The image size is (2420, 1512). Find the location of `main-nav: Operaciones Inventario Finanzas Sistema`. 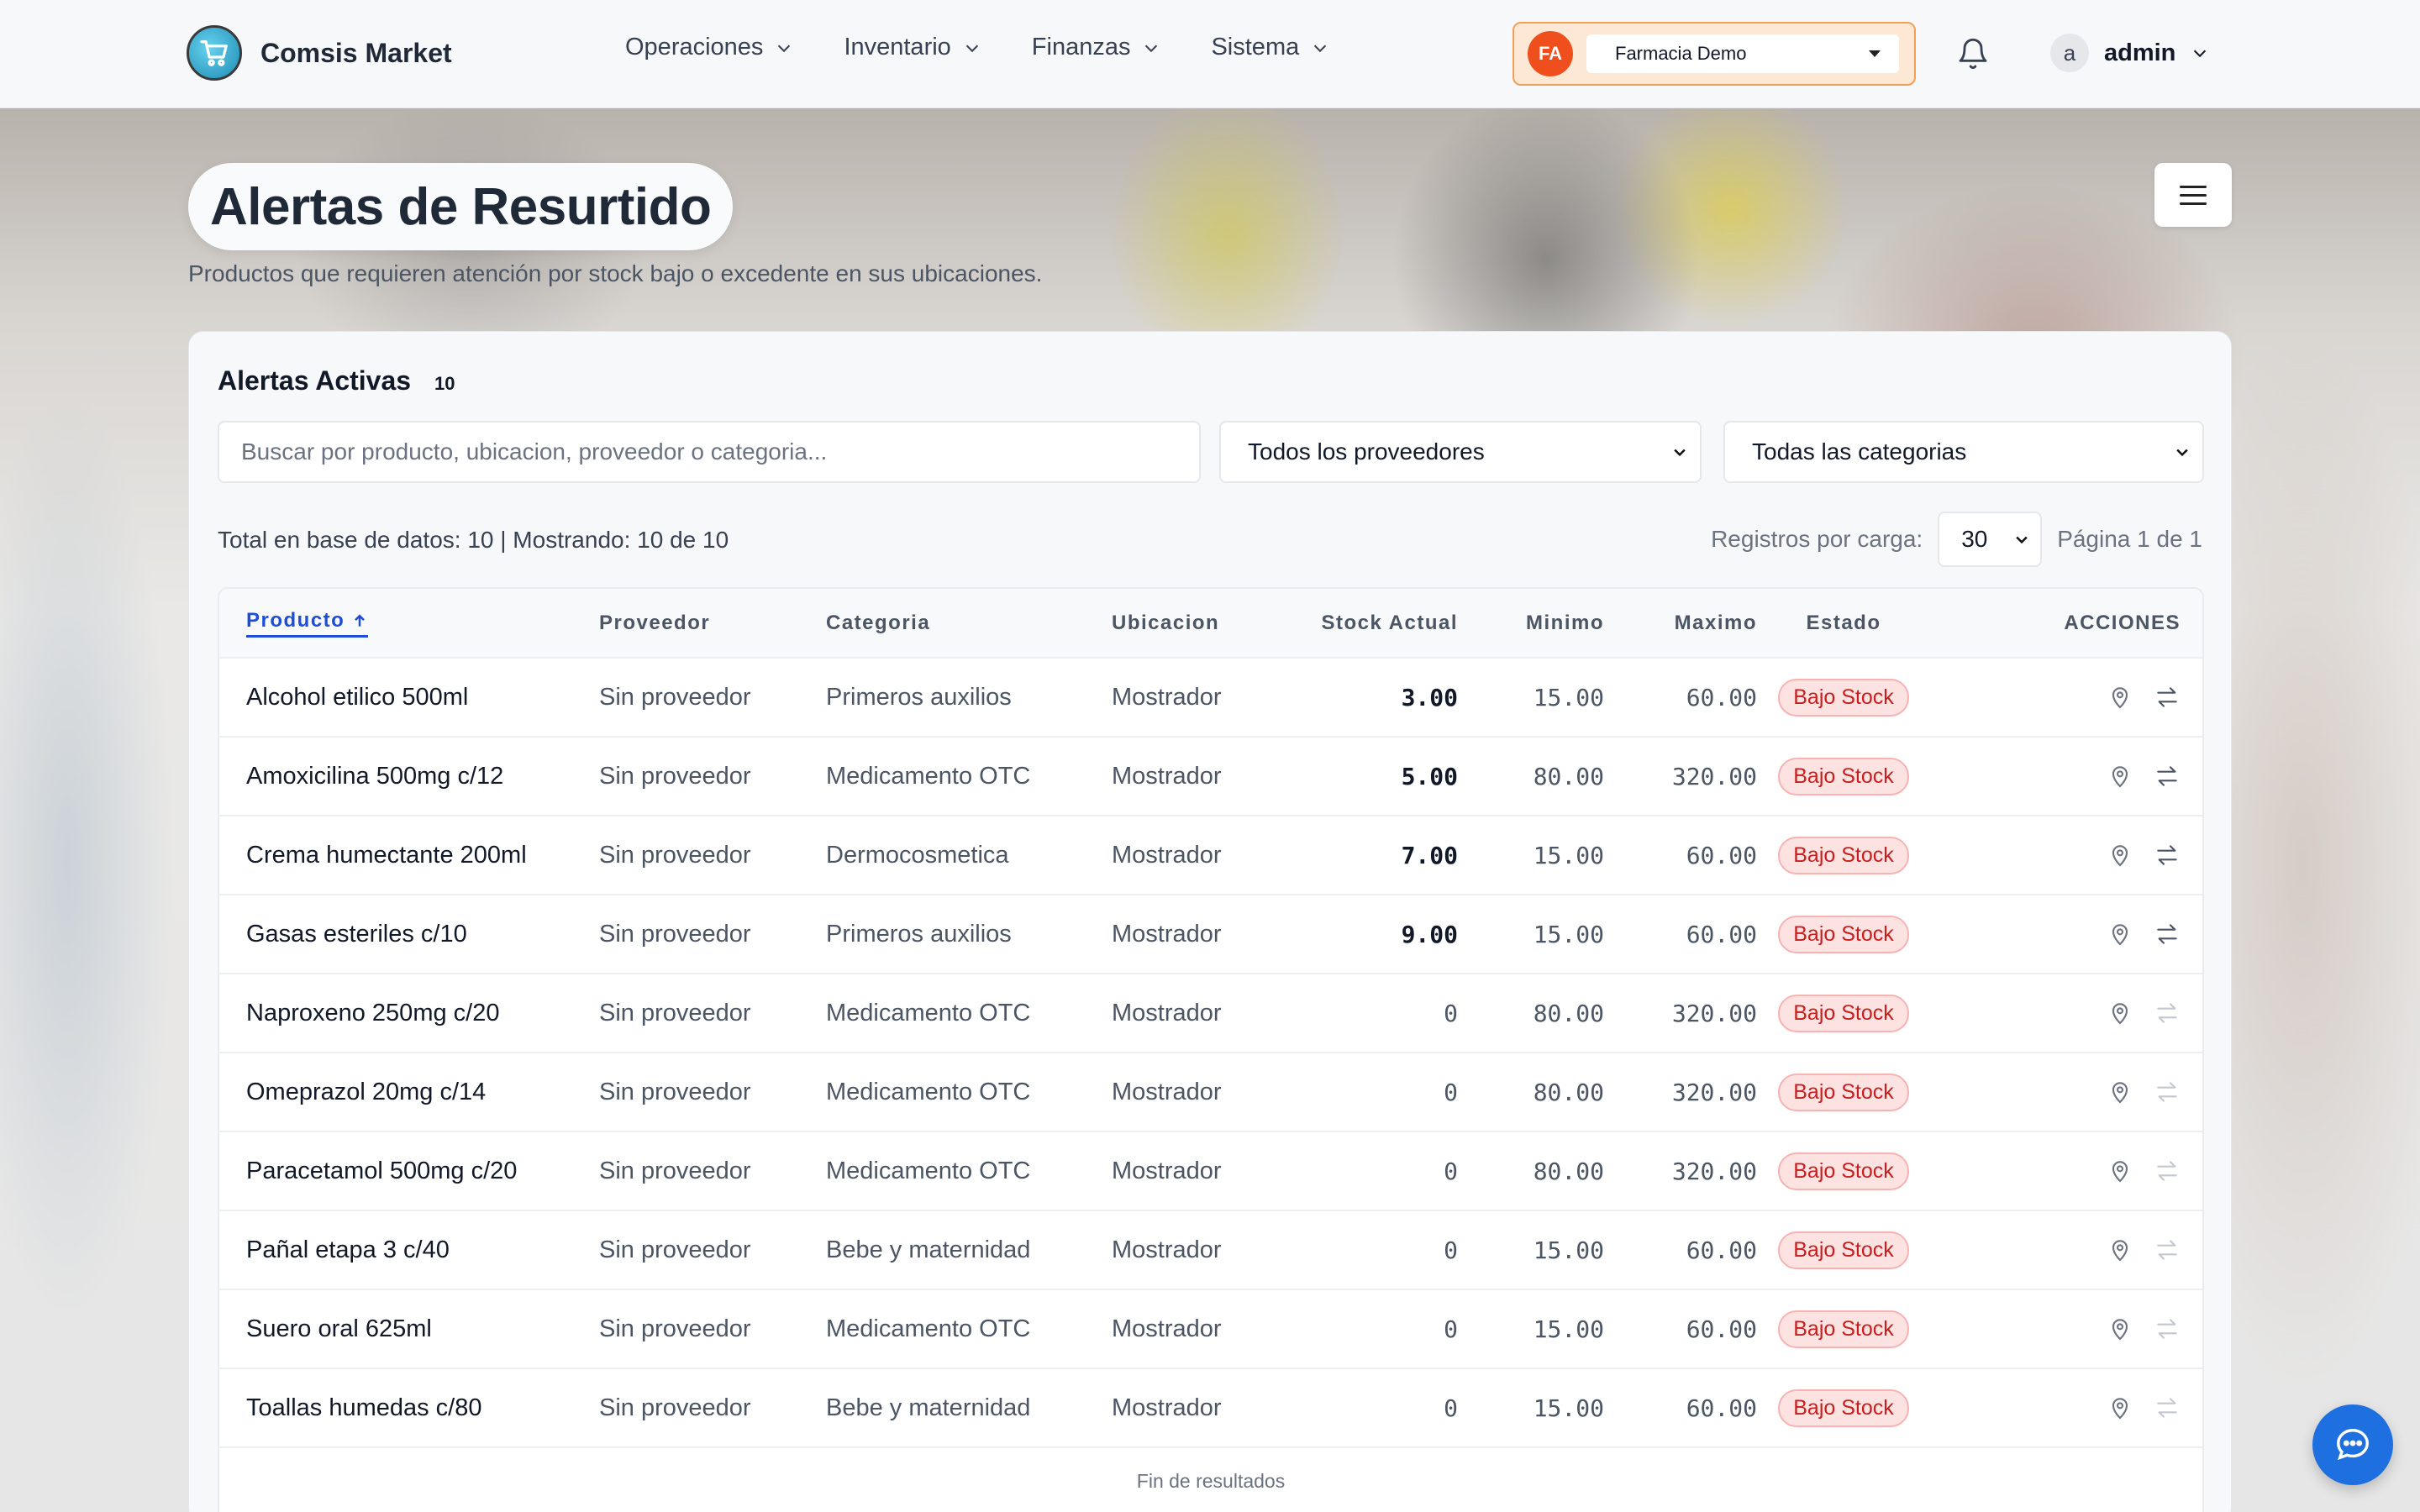

main-nav: Operaciones Inventario Finanzas Sistema is located at coordinates (977, 47).